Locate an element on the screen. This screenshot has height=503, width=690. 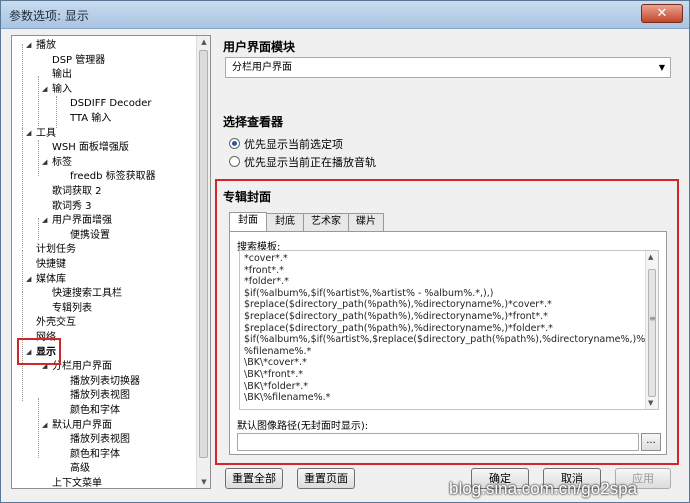
tree-item-label: freedb 标签获取器 is located at coordinates (113, 177).